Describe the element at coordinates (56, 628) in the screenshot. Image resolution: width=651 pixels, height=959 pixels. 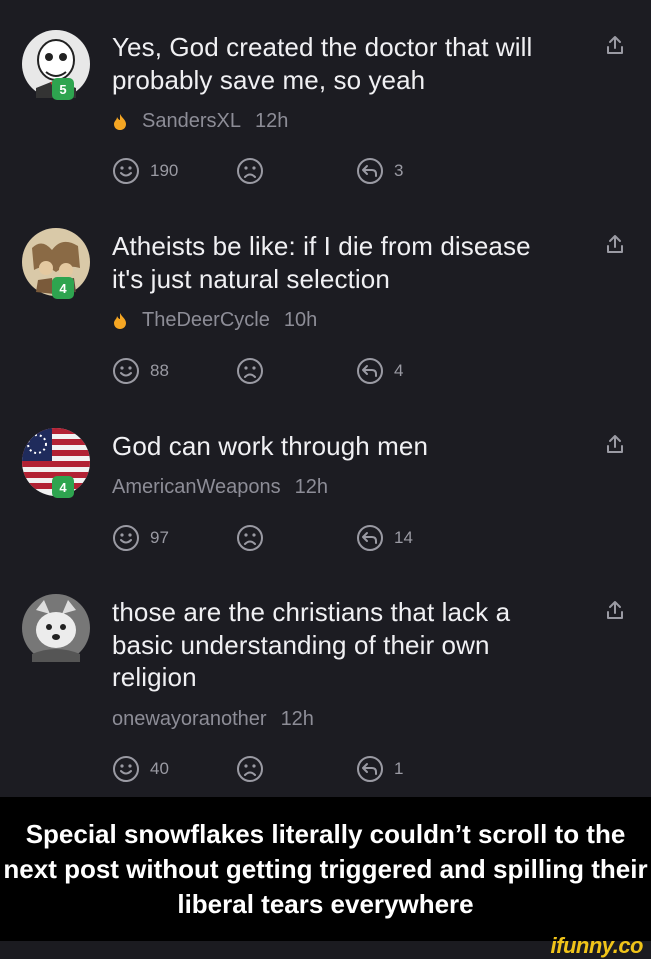
I see `user-avatar` at that location.